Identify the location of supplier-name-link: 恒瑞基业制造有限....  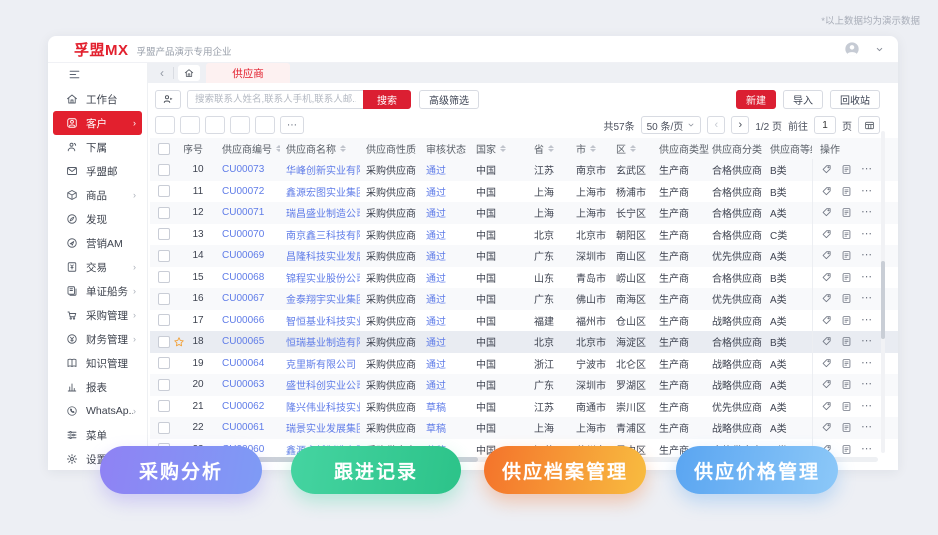
(320, 341).